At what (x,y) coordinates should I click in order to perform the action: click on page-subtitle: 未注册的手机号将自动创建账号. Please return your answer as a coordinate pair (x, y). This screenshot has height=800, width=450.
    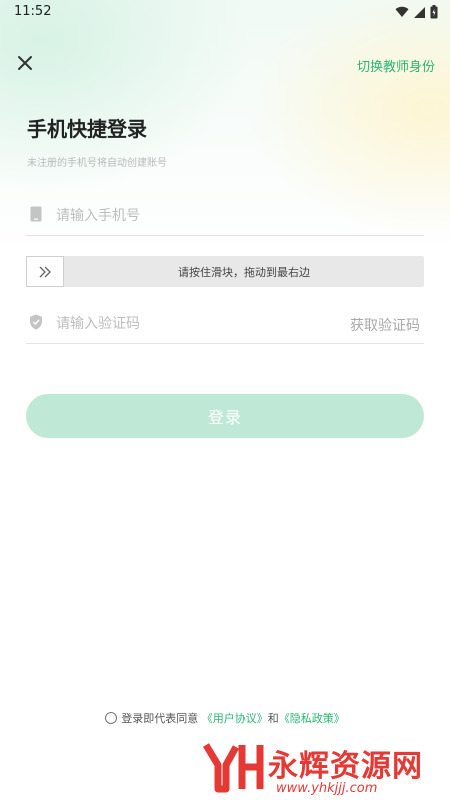
    Looking at the image, I should click on (97, 163).